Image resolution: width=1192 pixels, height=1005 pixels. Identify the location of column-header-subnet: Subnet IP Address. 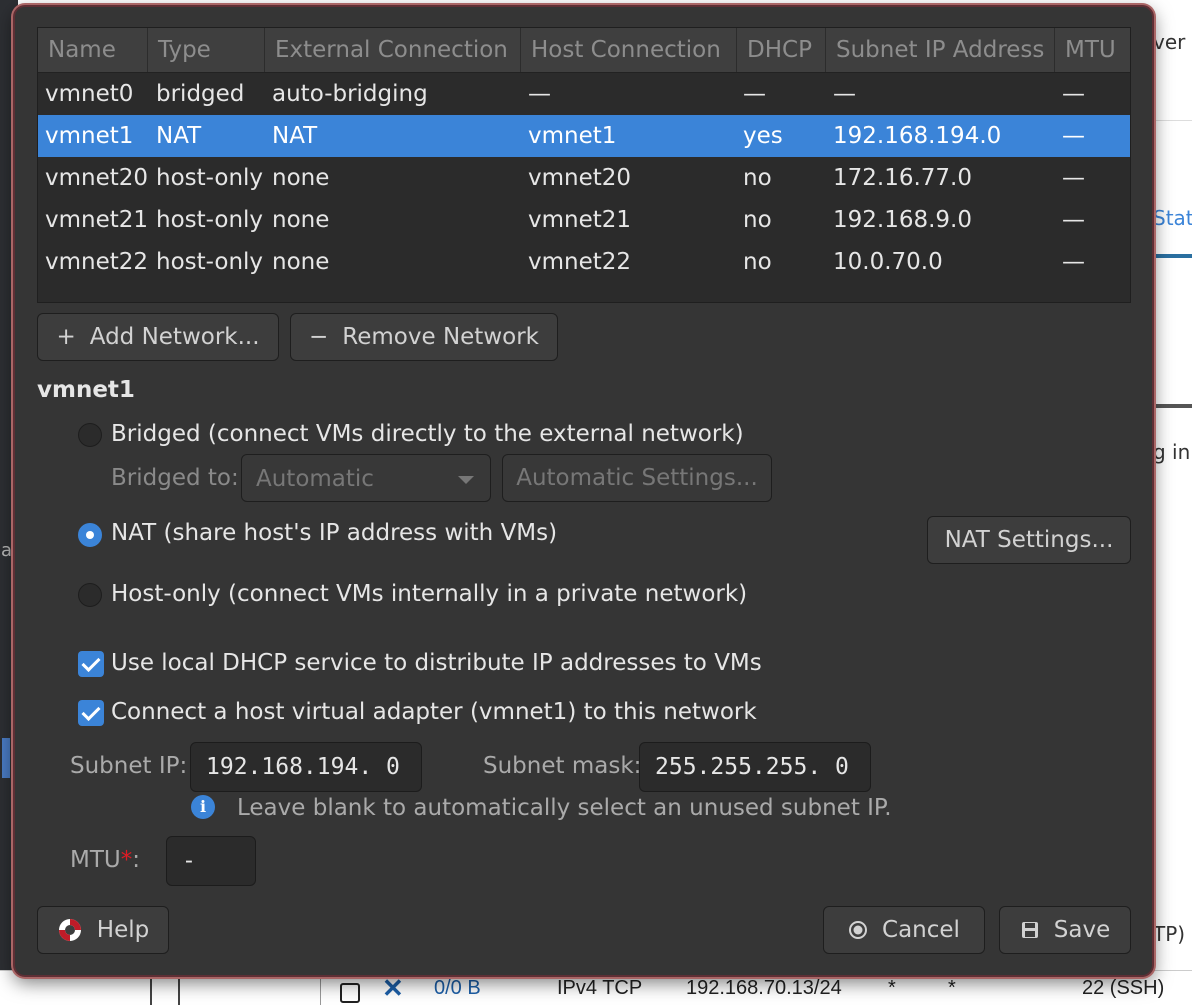
(940, 50).